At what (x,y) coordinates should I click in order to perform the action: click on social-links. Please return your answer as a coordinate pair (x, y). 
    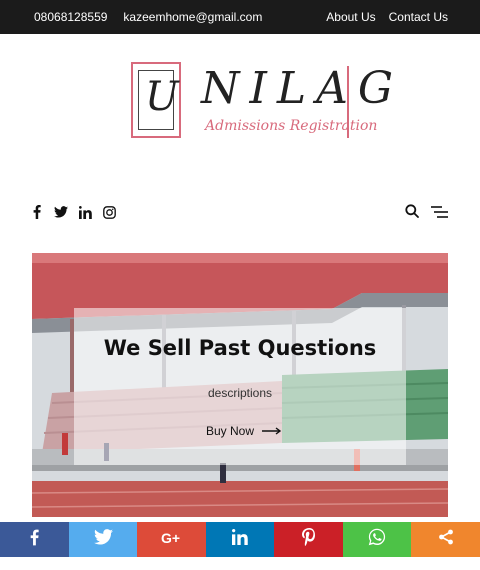
    Looking at the image, I should click on (73, 212).